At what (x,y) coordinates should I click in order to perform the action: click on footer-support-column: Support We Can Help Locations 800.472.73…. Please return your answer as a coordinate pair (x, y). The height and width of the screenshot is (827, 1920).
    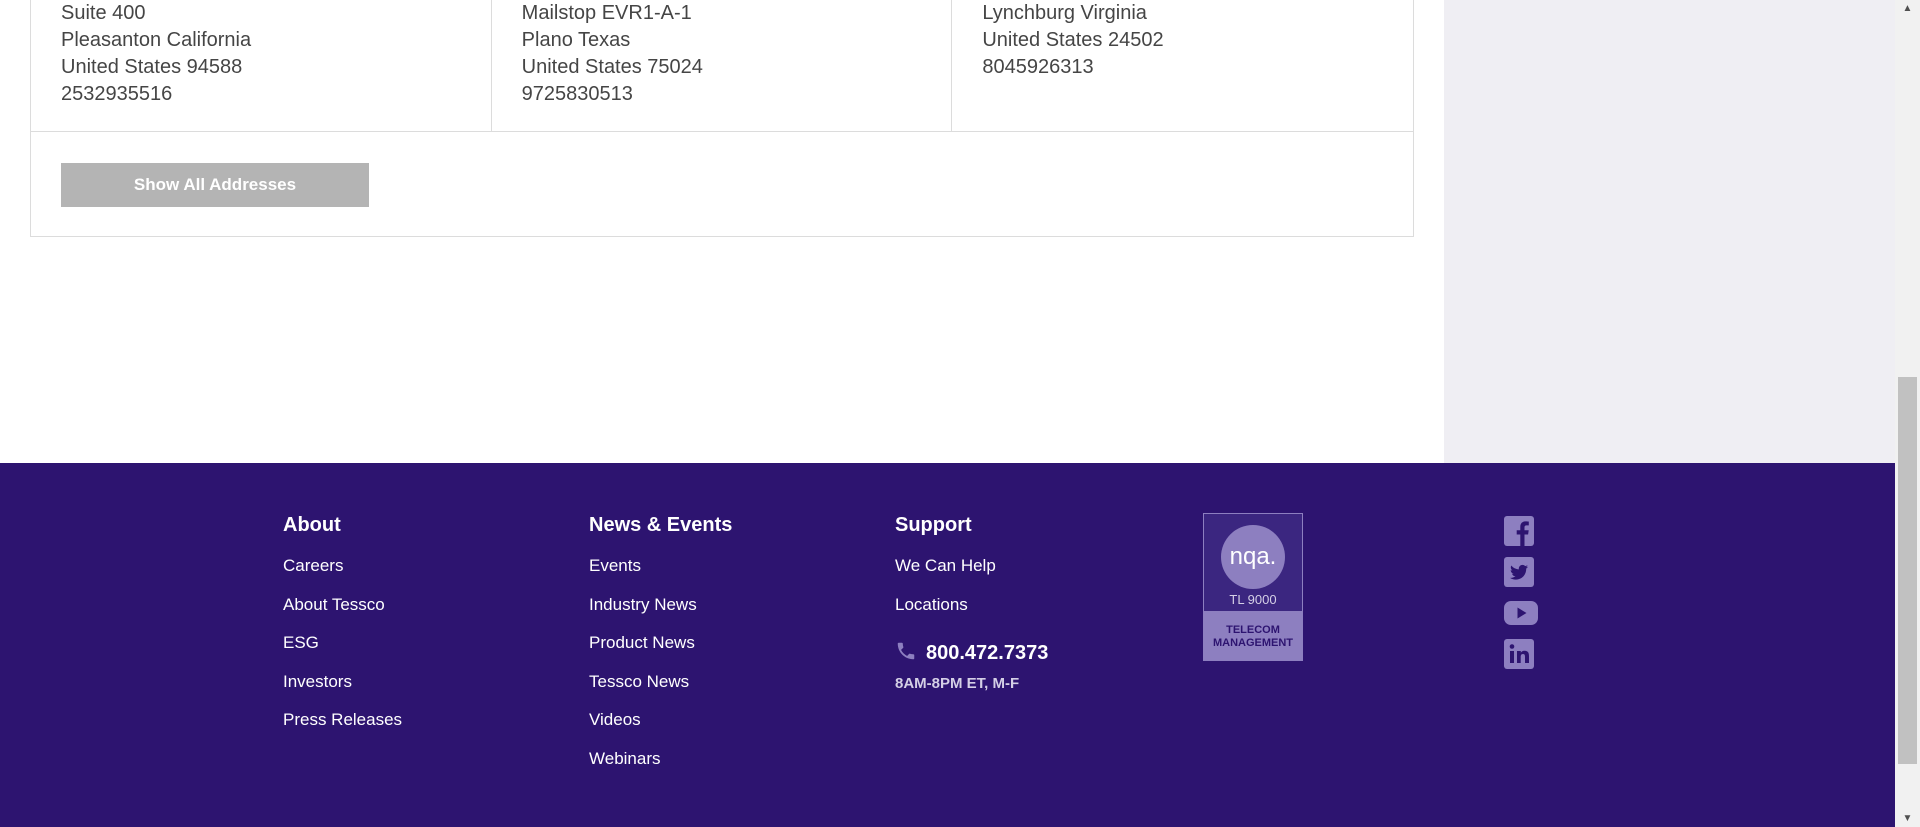
    Looking at the image, I should click on (971, 602).